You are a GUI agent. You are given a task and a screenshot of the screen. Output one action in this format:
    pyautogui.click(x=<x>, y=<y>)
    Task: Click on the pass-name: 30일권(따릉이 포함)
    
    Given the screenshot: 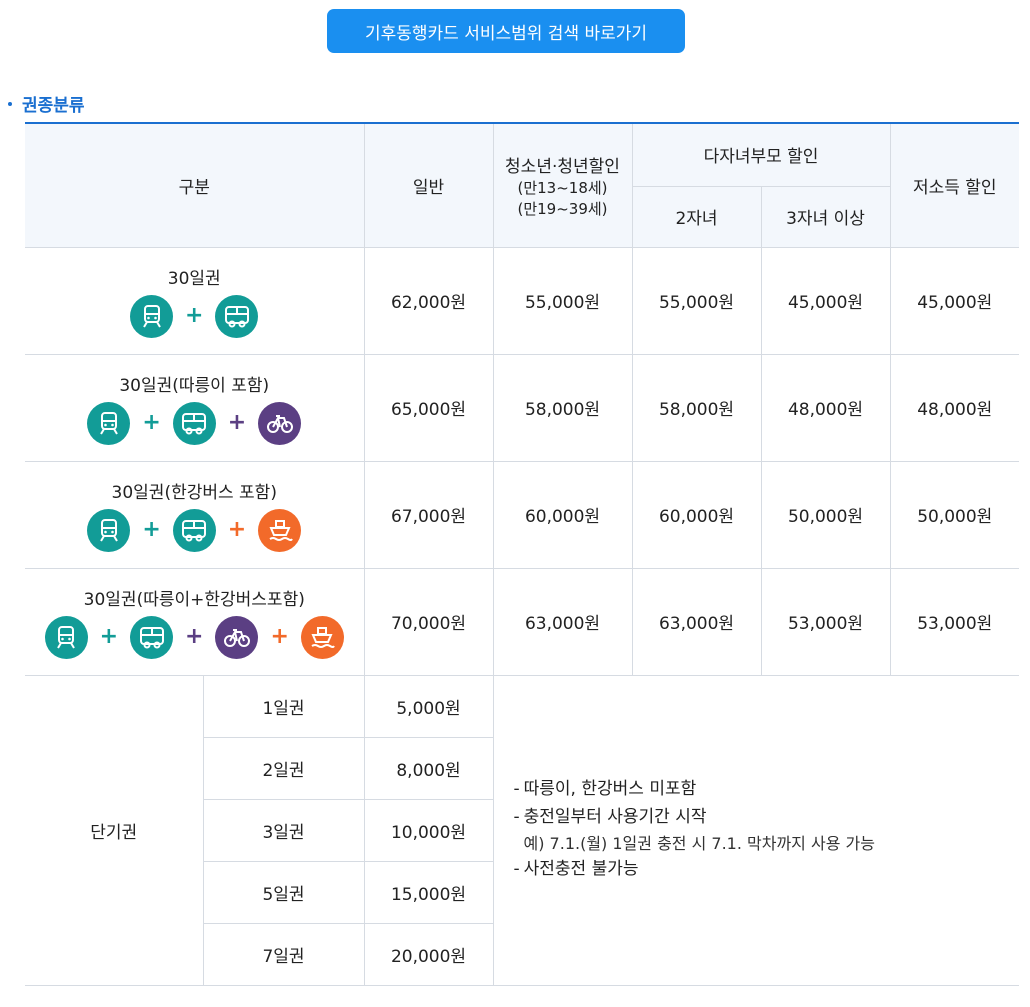 What is the action you would take?
    pyautogui.click(x=194, y=385)
    